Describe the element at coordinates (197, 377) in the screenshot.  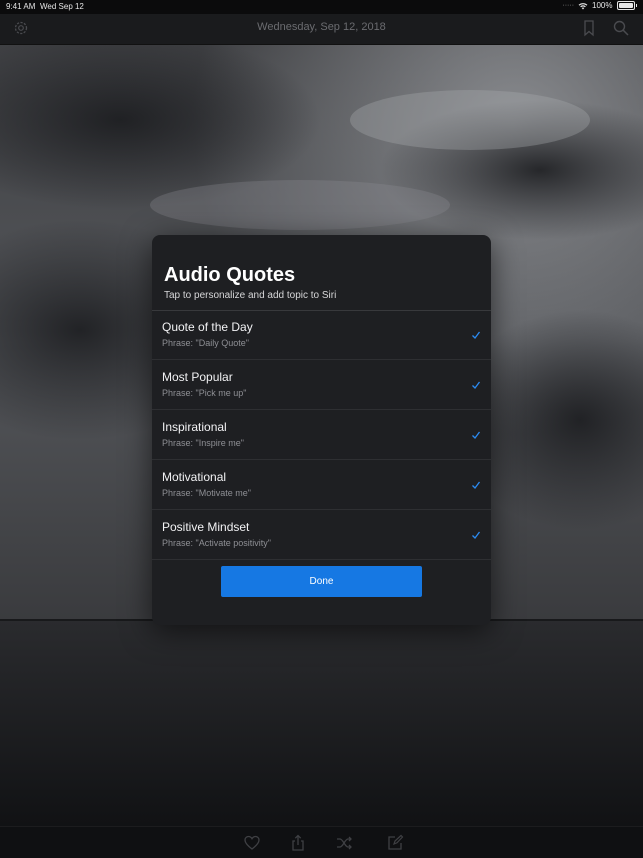
I see `topic-name: Most Popular` at that location.